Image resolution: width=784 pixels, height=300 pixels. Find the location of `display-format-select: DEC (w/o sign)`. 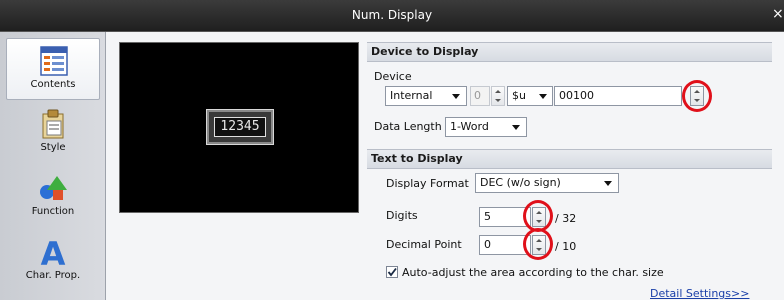

display-format-select: DEC (w/o sign) is located at coordinates (547, 183).